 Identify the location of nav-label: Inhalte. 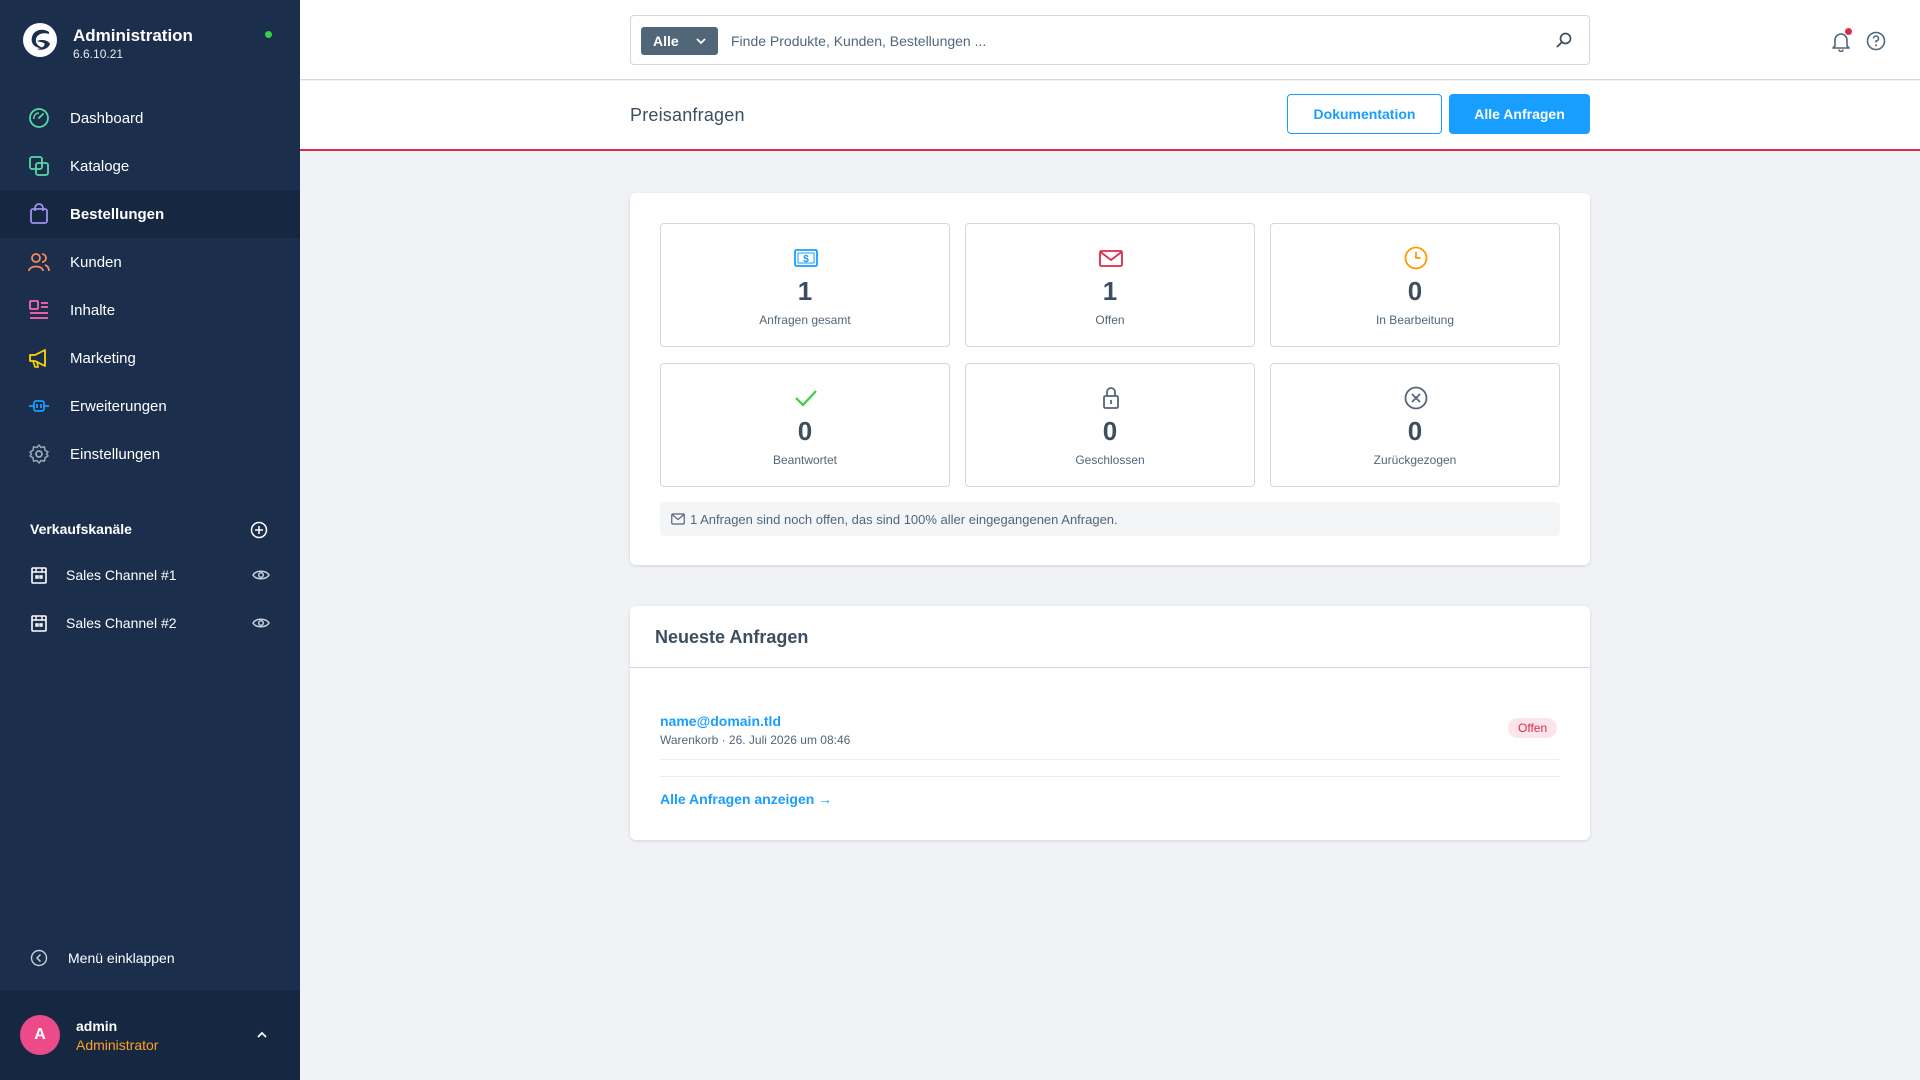
(93, 310).